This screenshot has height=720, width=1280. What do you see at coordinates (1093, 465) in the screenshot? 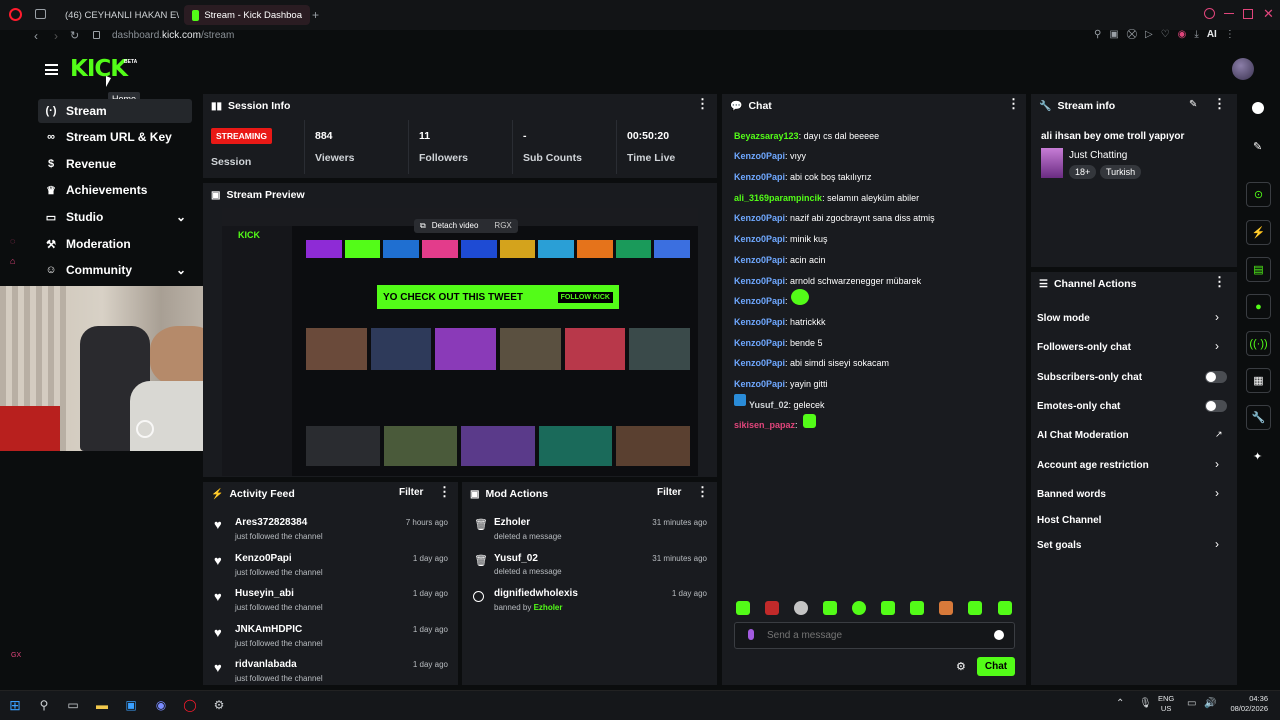
I see `action-account-age: Account age restriction` at bounding box center [1093, 465].